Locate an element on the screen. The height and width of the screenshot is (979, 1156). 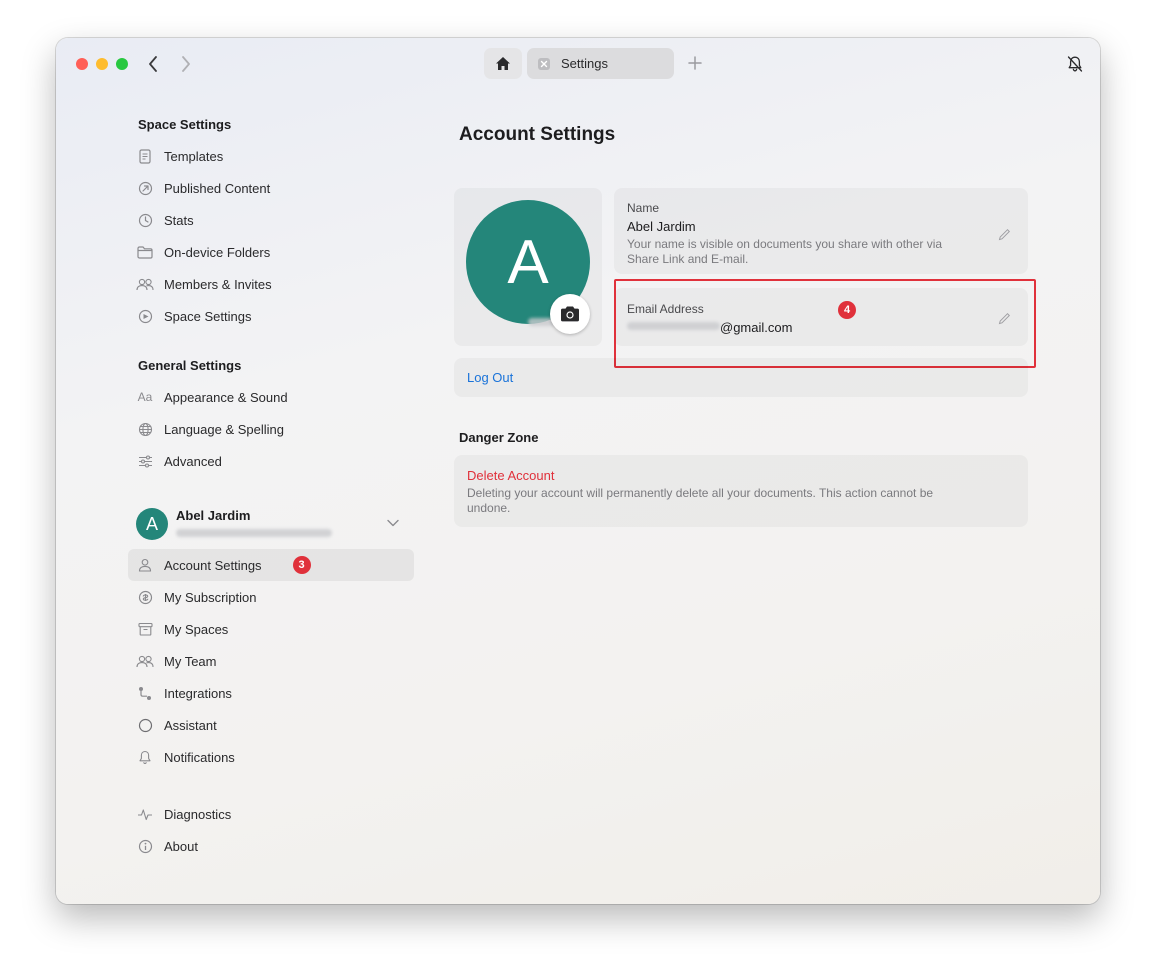
templates-icon is located at coordinates (145, 156).